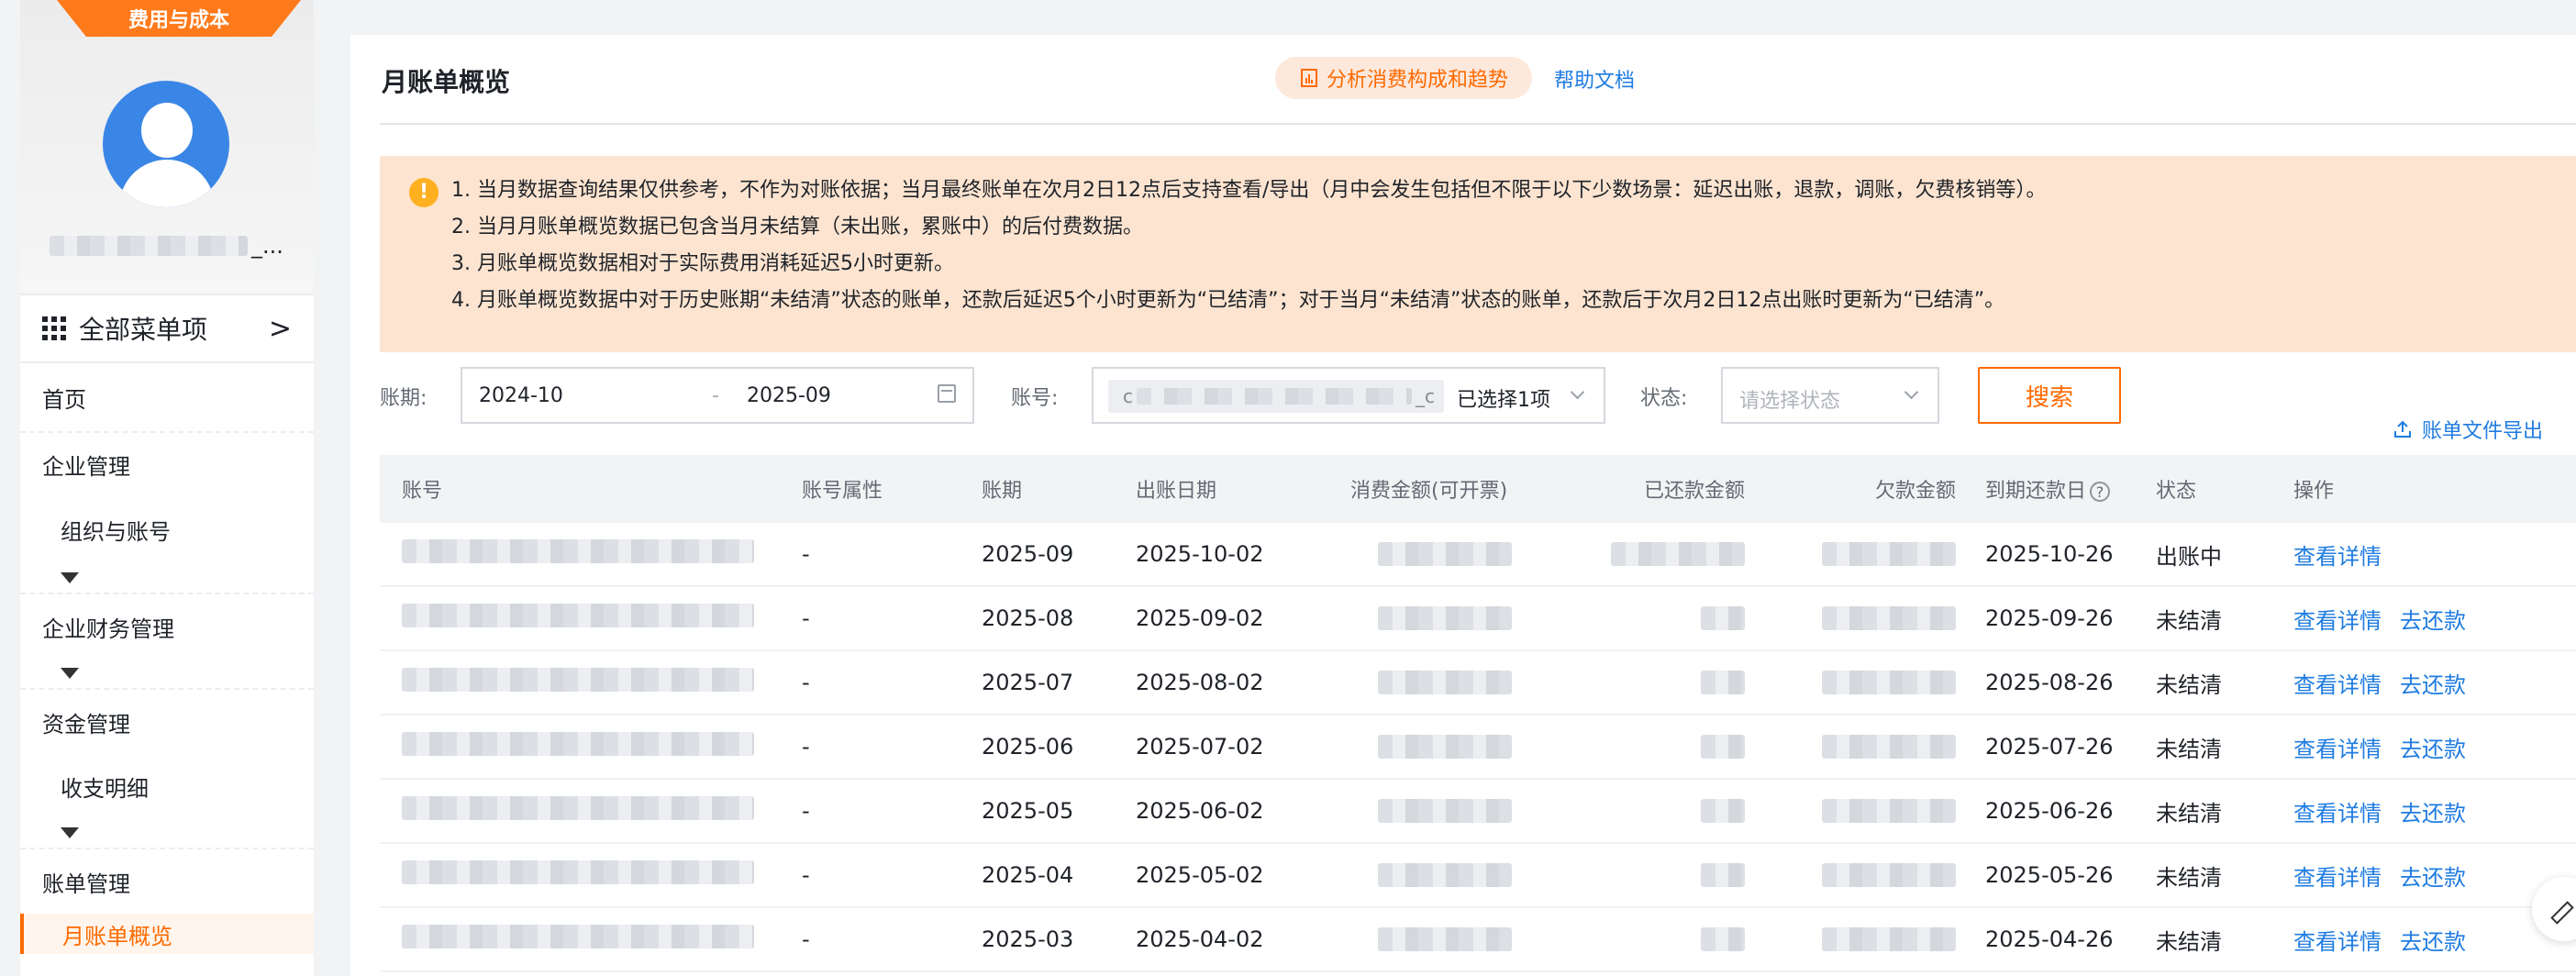 This screenshot has height=976, width=2576. I want to click on sidebar-item-enterprise: 企业管理, so click(167, 464).